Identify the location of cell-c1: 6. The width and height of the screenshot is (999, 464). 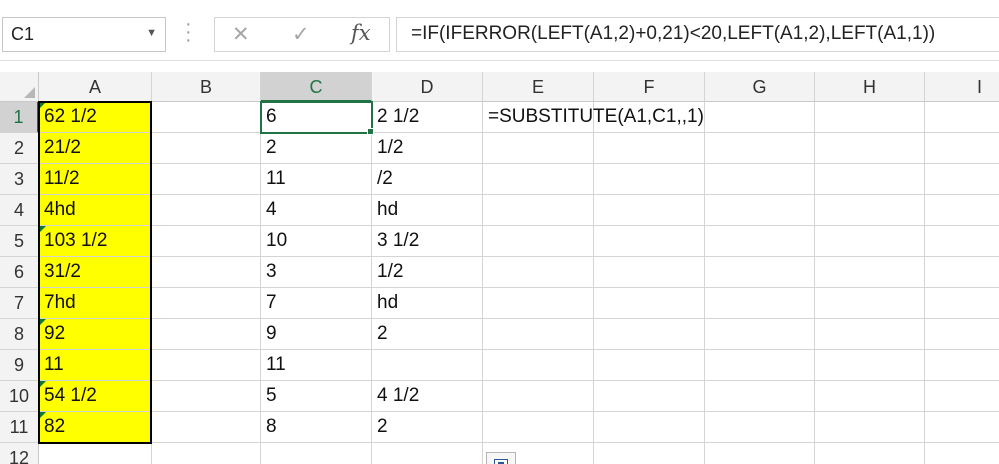
(316, 117).